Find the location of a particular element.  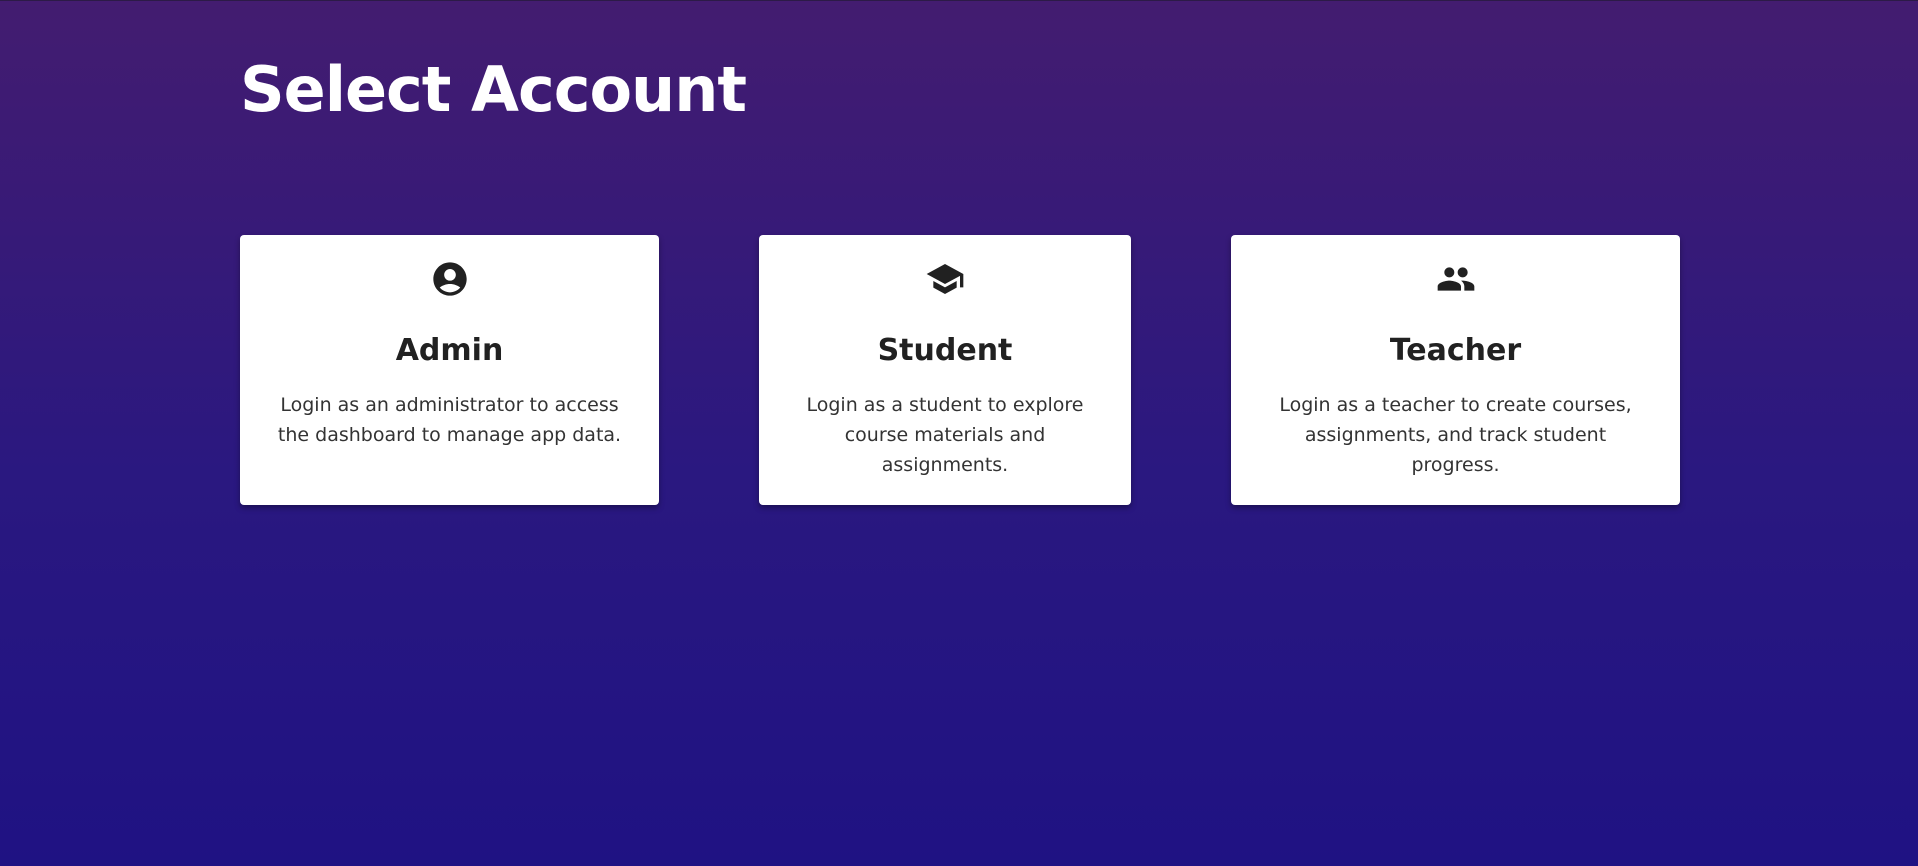

teacher-card-title: Teacher is located at coordinates (1455, 350).